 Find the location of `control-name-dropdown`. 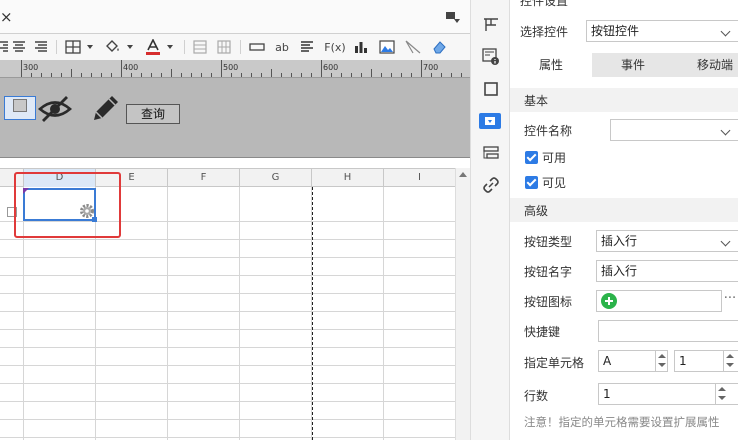

control-name-dropdown is located at coordinates (674, 130).